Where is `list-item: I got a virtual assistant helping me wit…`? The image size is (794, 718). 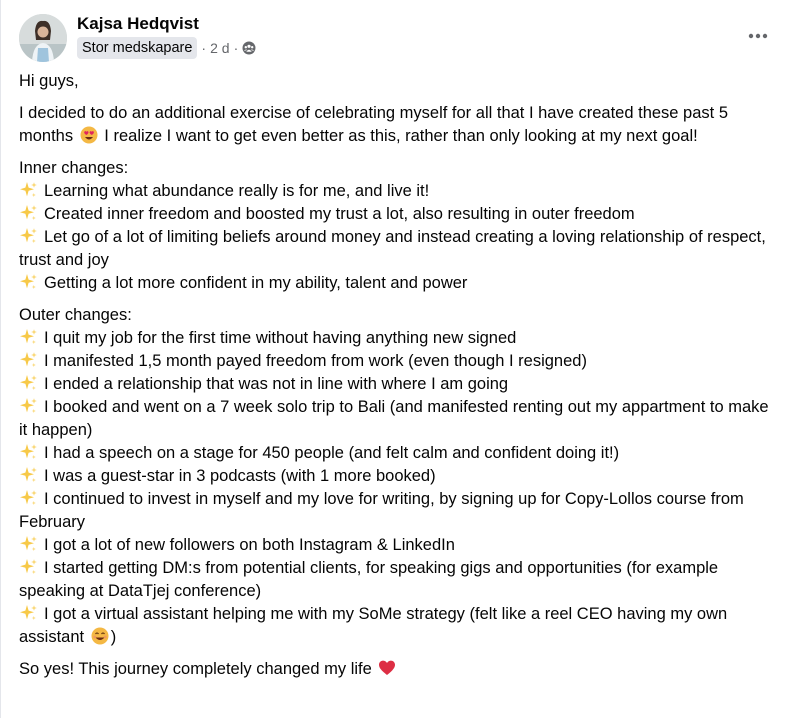
list-item: I got a virtual assistant helping me wit… is located at coordinates (397, 626).